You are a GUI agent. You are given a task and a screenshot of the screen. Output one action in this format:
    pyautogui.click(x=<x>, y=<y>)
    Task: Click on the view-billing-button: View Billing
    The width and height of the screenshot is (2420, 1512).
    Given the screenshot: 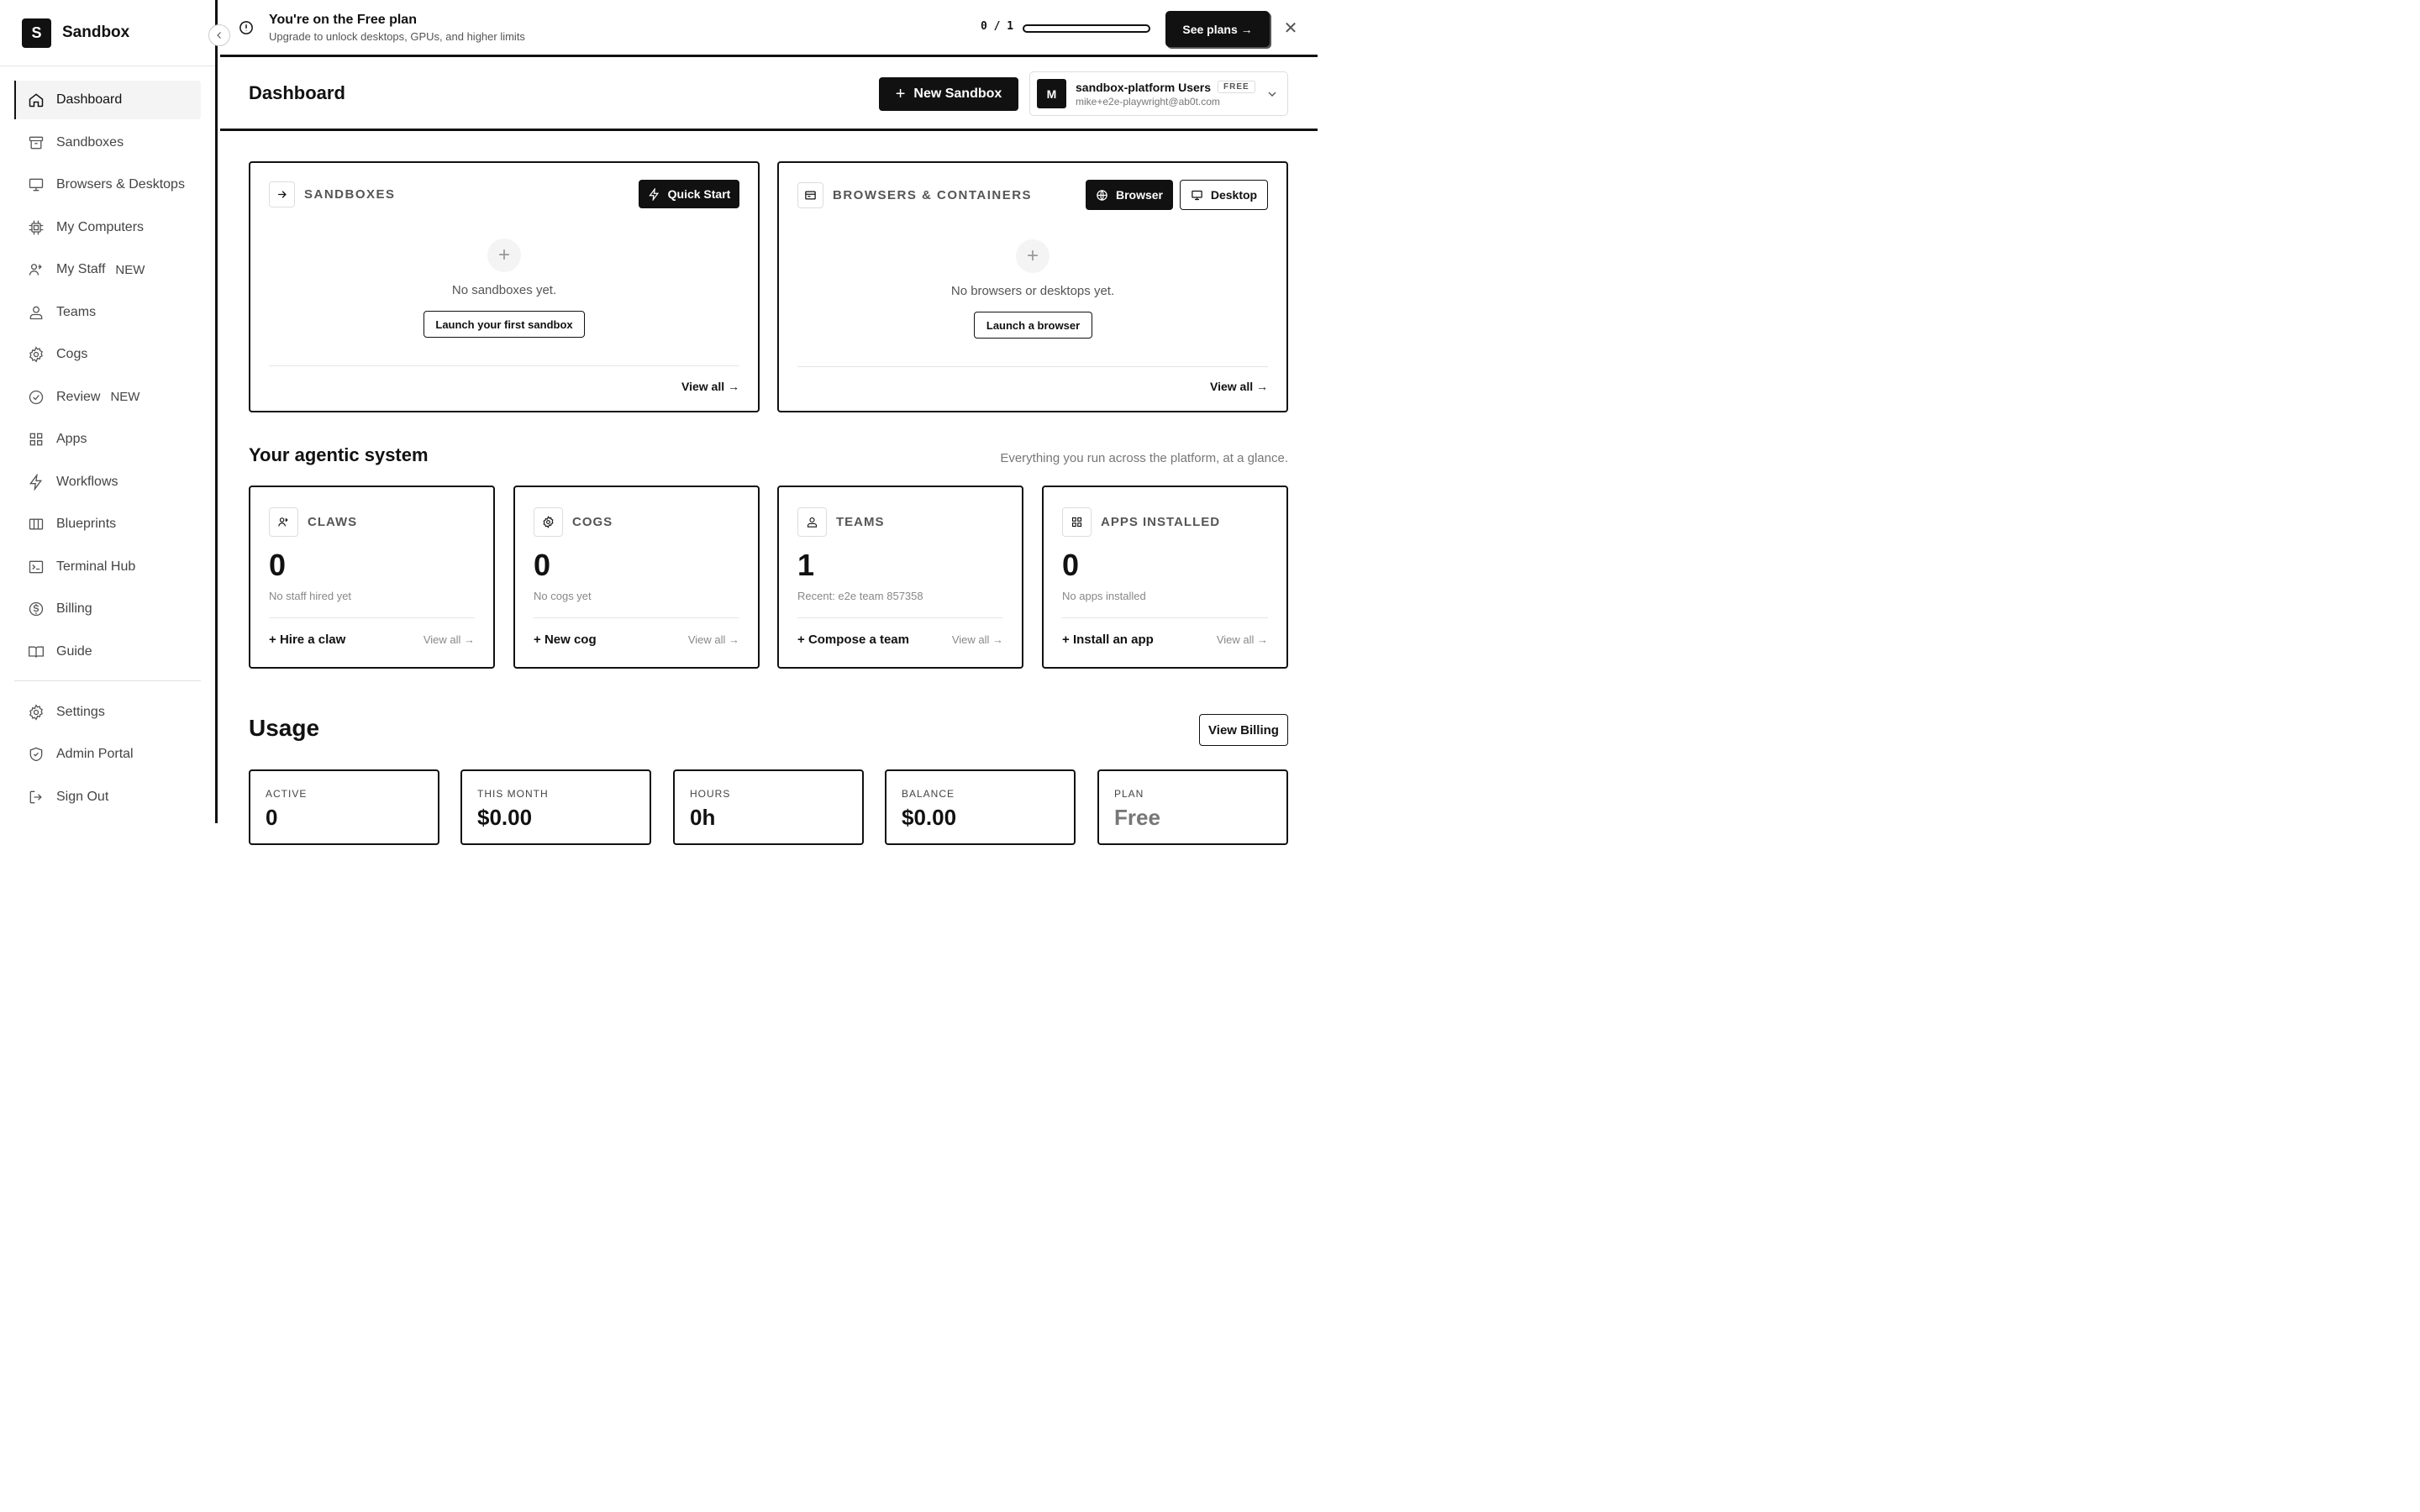 What is the action you would take?
    pyautogui.click(x=1243, y=730)
    